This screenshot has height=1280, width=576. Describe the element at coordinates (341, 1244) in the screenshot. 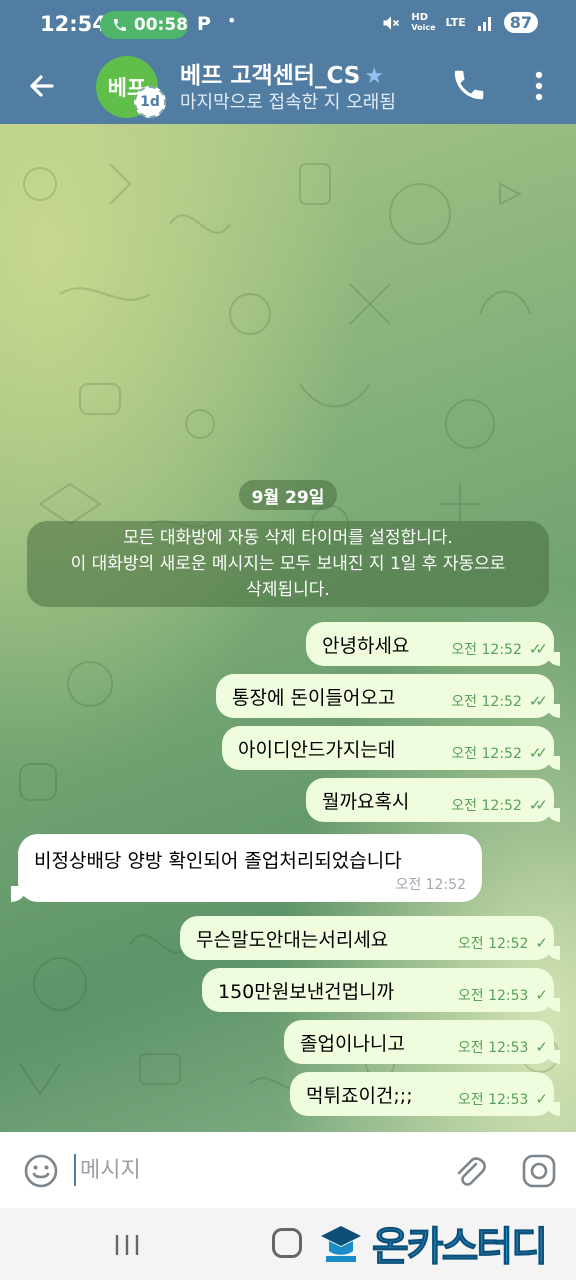

I see `graduation-cap-icon` at that location.